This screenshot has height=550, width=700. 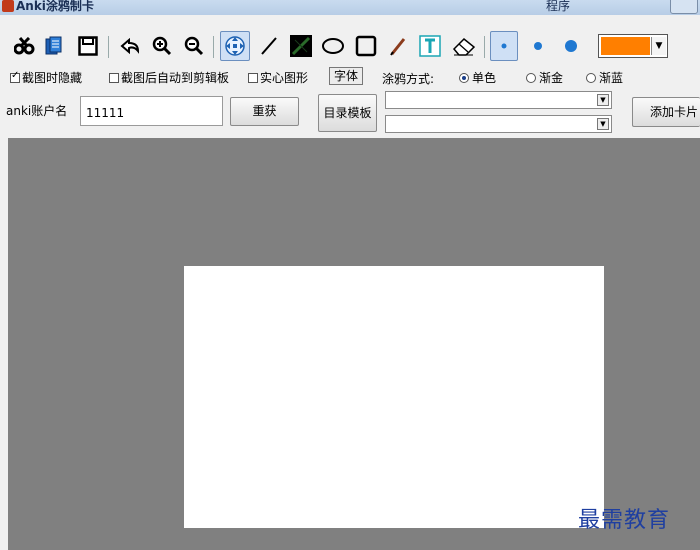 What do you see at coordinates (611, 78) in the screenshot?
I see `radio-label: 渐蓝` at bounding box center [611, 78].